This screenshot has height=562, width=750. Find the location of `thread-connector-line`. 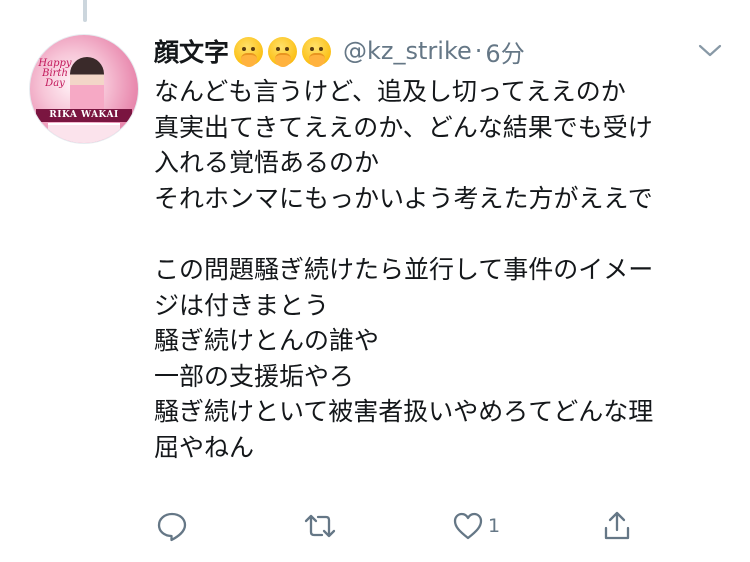

thread-connector-line is located at coordinates (85, 11).